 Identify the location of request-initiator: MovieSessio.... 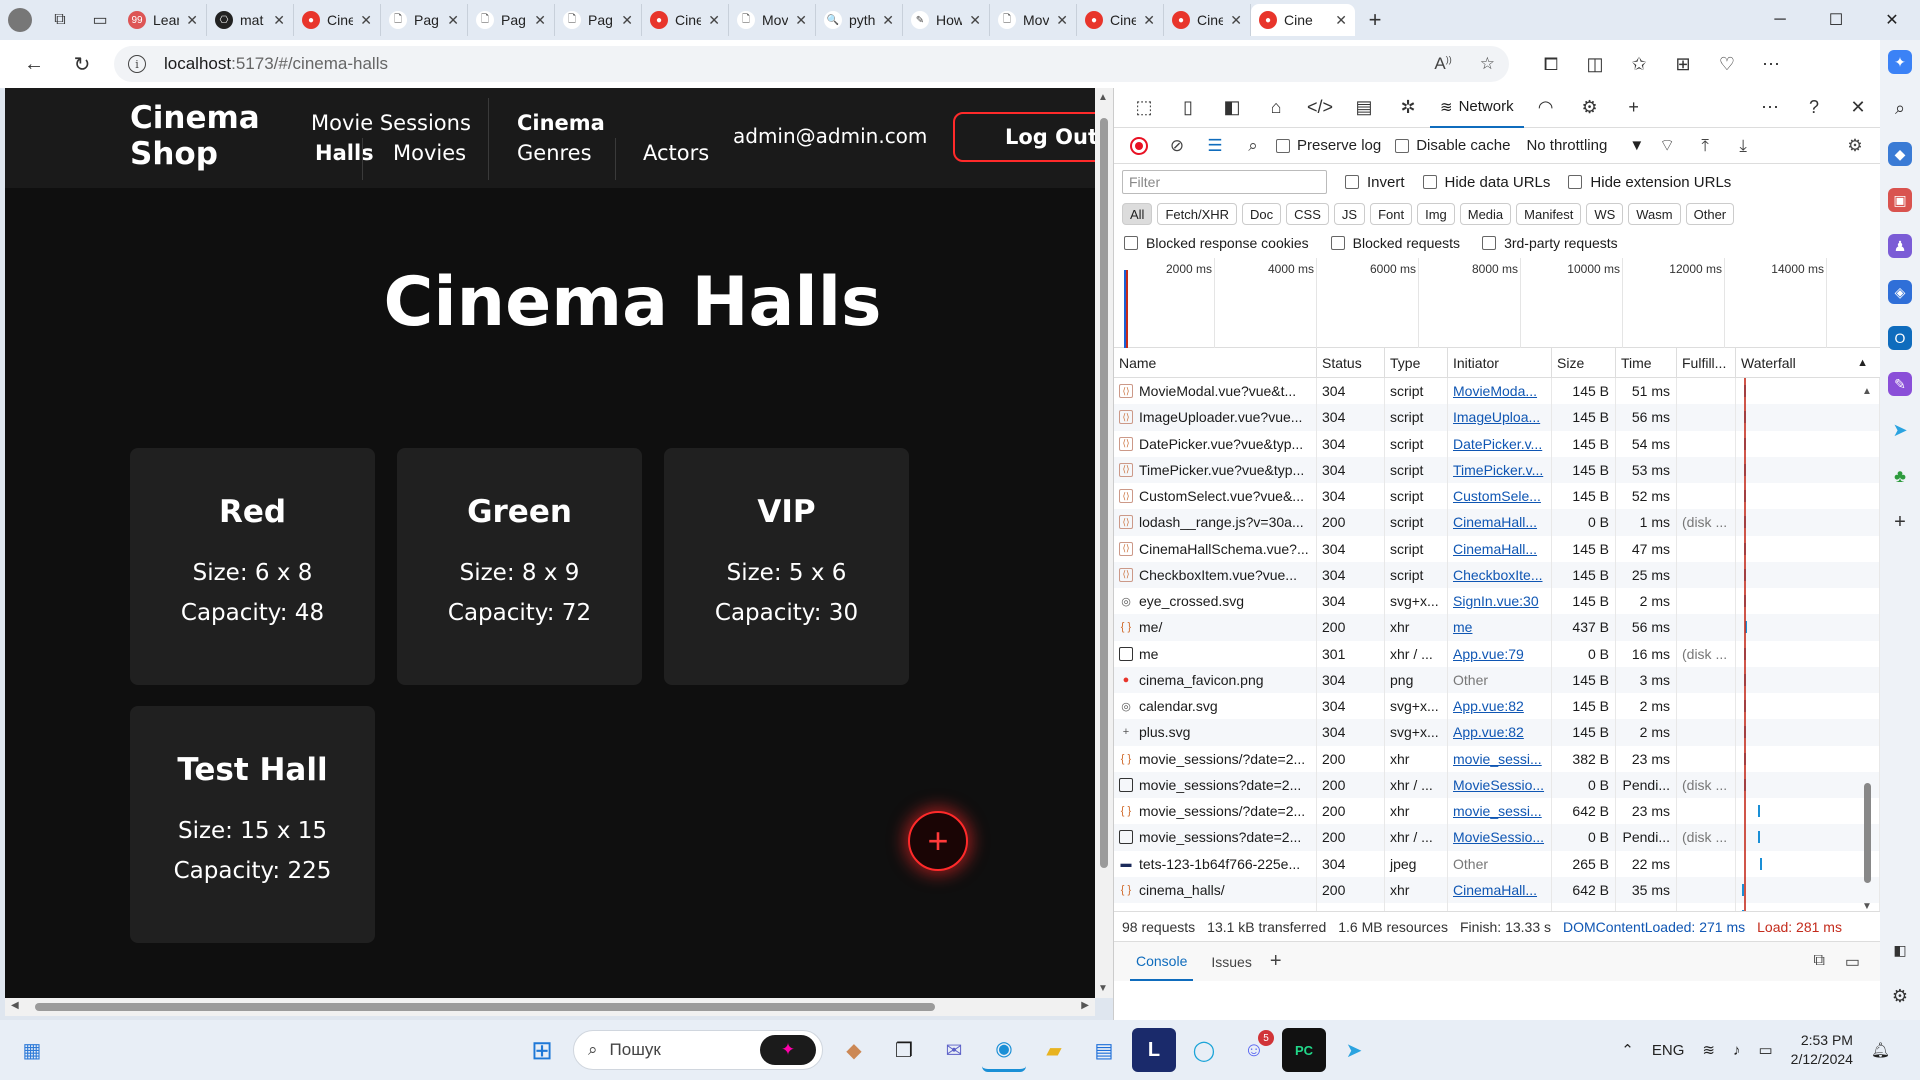
(1500, 837).